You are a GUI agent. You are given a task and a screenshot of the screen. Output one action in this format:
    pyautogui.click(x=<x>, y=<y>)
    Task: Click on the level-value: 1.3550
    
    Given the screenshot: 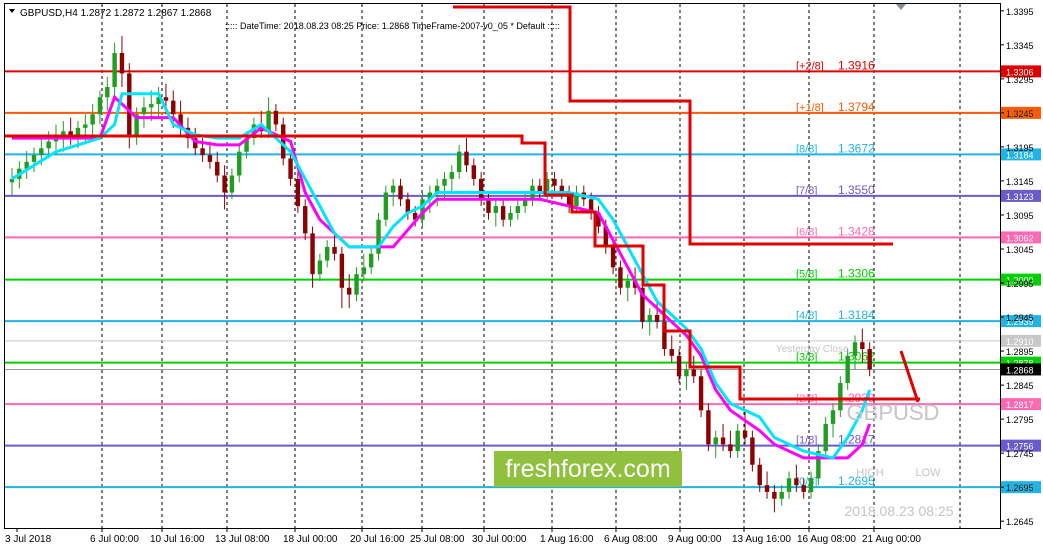 What is the action you would take?
    pyautogui.click(x=856, y=190)
    